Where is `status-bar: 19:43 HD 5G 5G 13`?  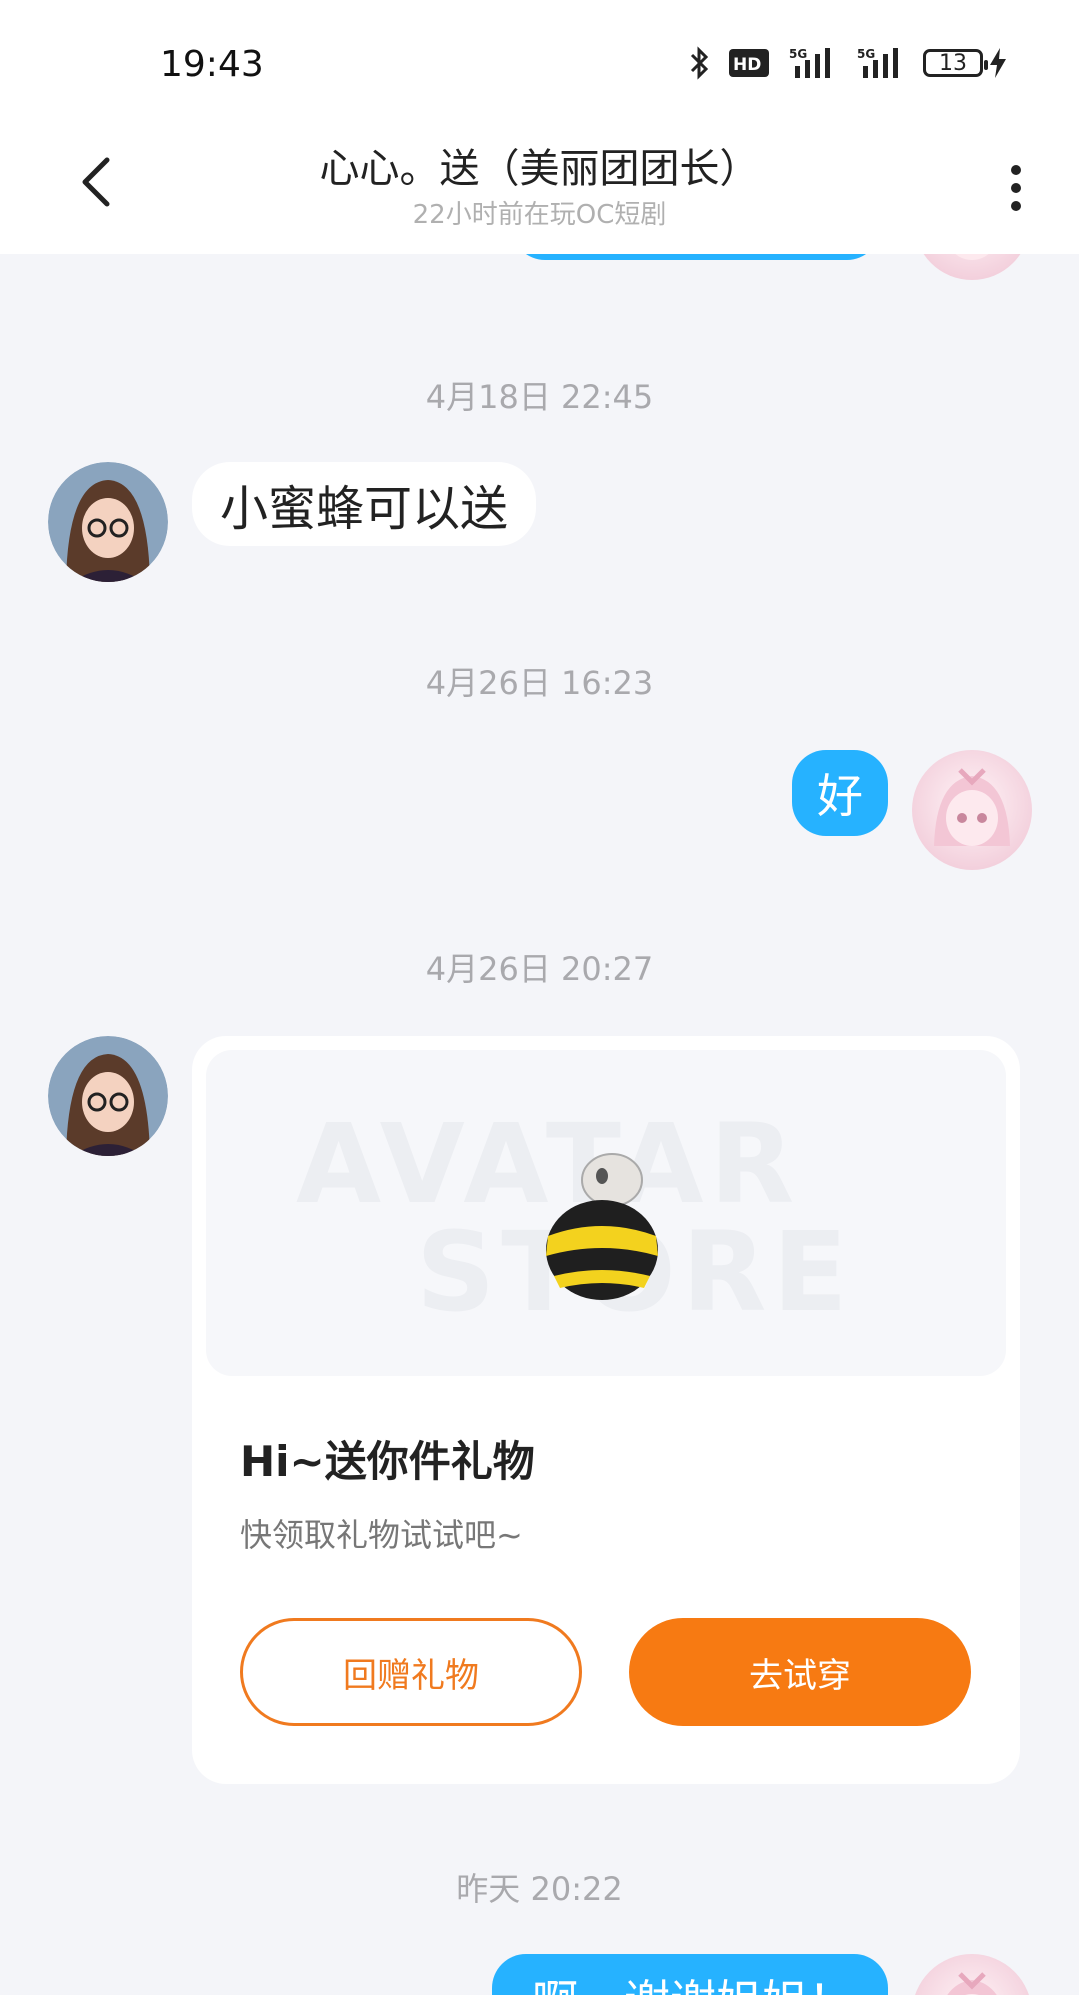 status-bar: 19:43 HD 5G 5G 13 is located at coordinates (539, 60).